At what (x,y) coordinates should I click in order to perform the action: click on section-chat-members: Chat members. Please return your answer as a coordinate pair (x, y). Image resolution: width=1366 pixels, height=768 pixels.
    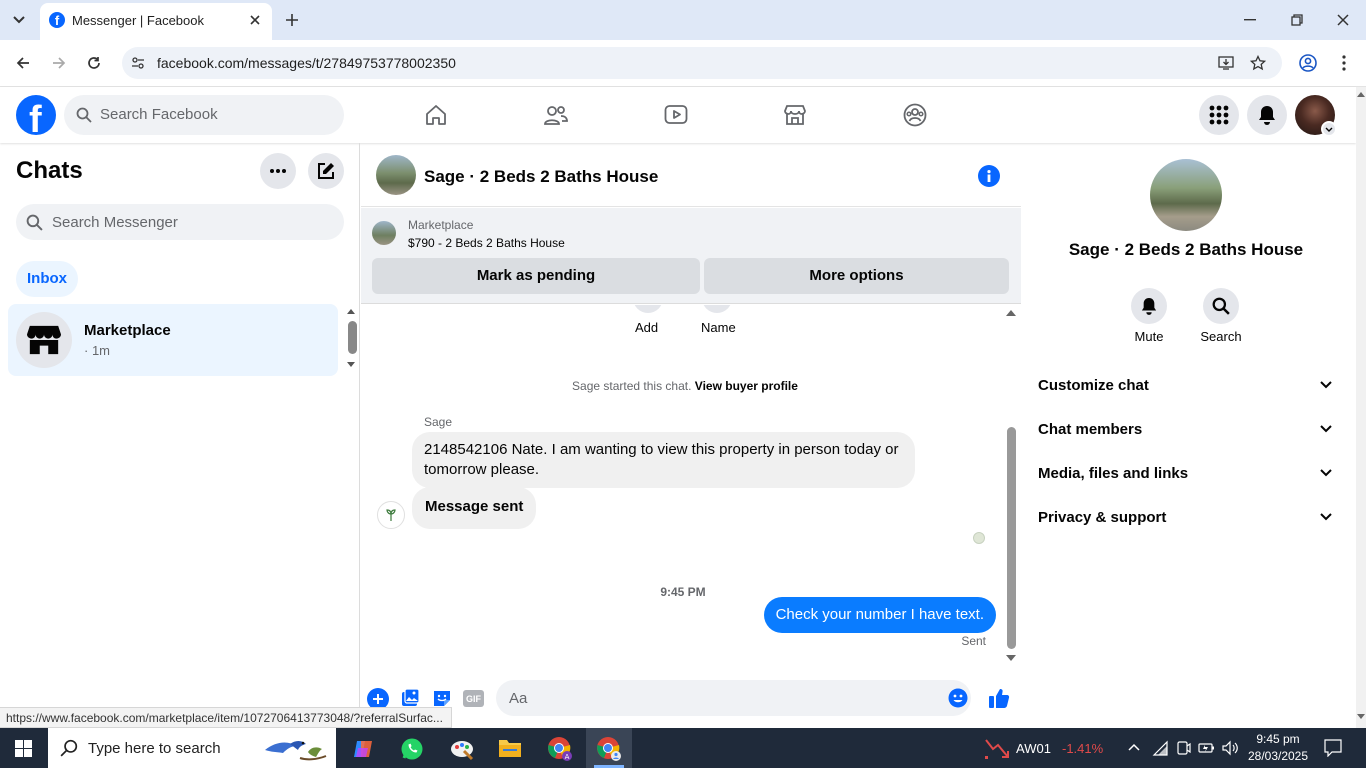
    Looking at the image, I should click on (1190, 429).